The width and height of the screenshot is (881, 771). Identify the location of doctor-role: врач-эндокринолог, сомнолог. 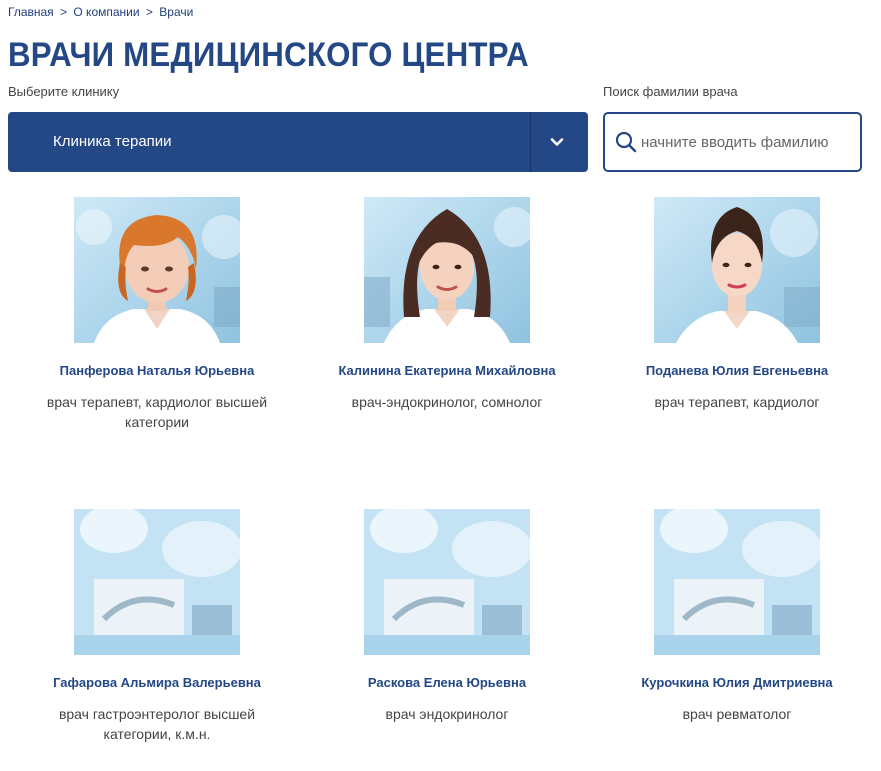
(447, 402).